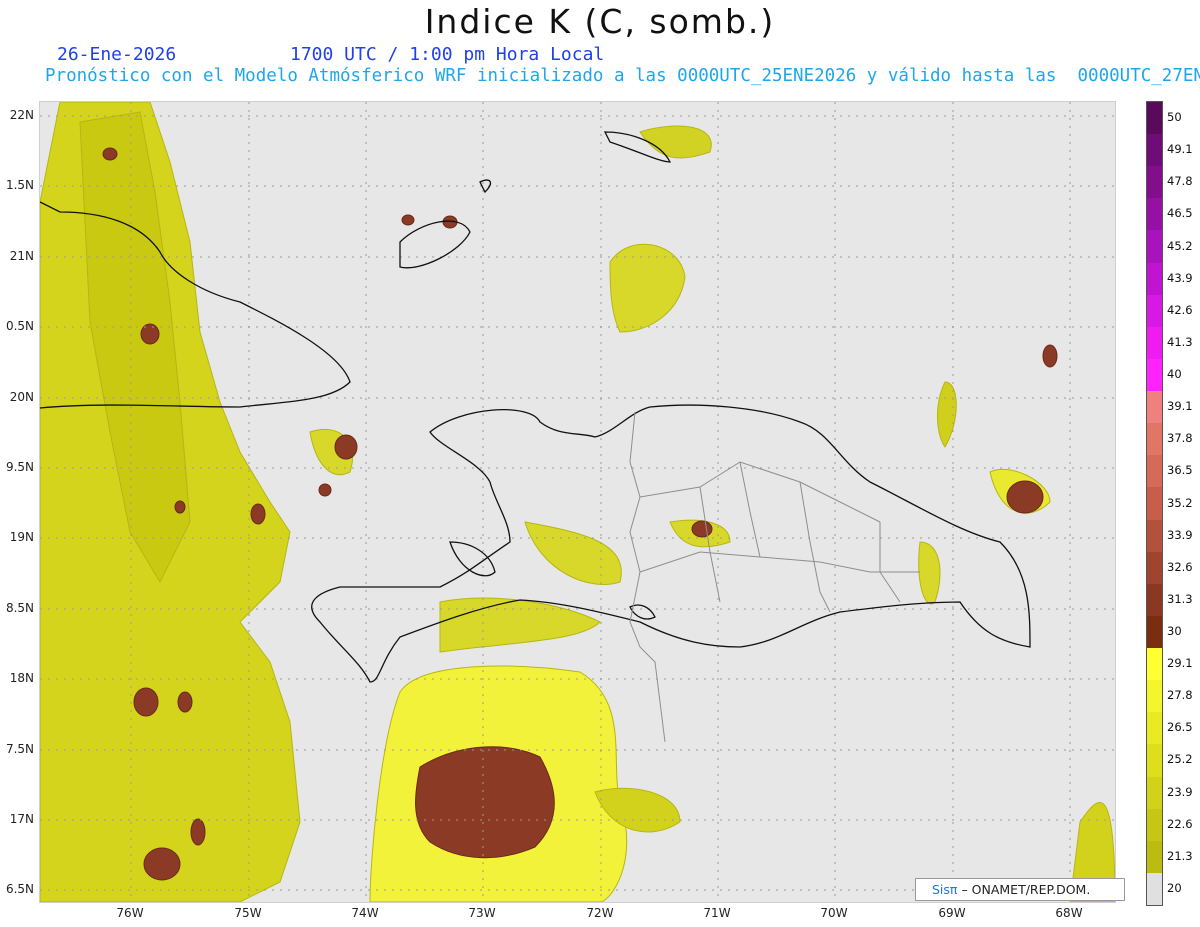 The image size is (1200, 927). Describe the element at coordinates (1180, 181) in the screenshot. I see `colorbar-tick-label: 47.8` at that location.